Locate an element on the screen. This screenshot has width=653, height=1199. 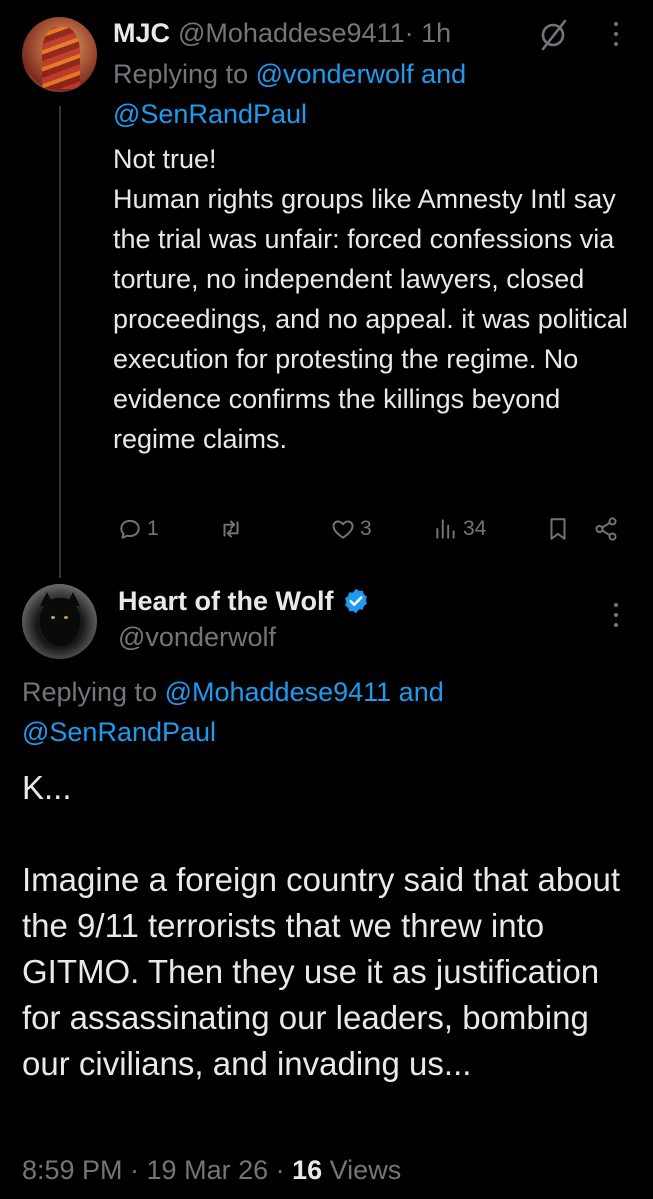
like-button: 3 is located at coordinates (351, 529).